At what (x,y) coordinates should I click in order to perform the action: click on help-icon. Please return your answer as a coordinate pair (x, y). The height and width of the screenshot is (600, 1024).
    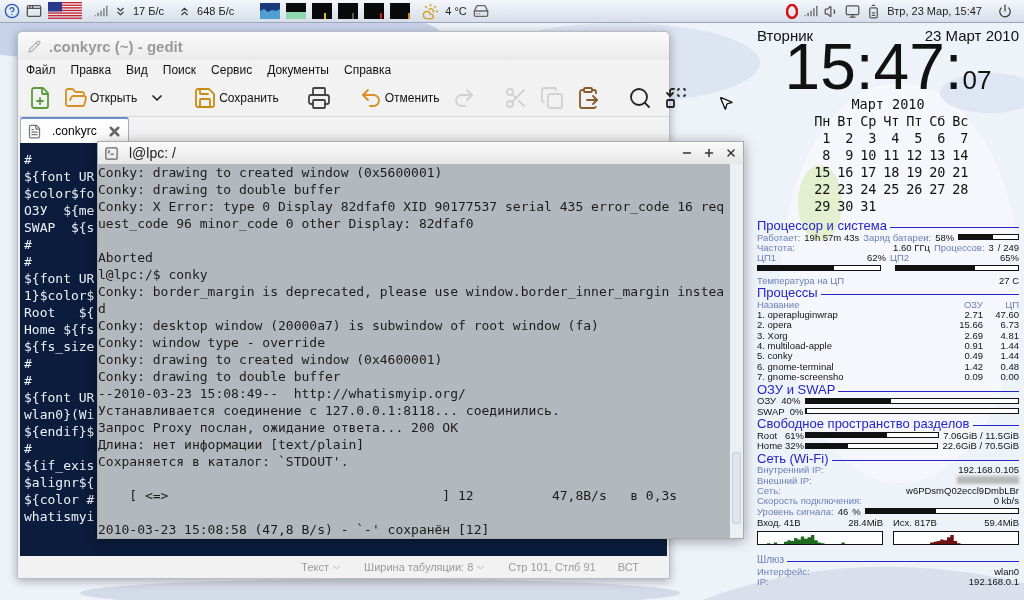
    Looking at the image, I should click on (12, 11).